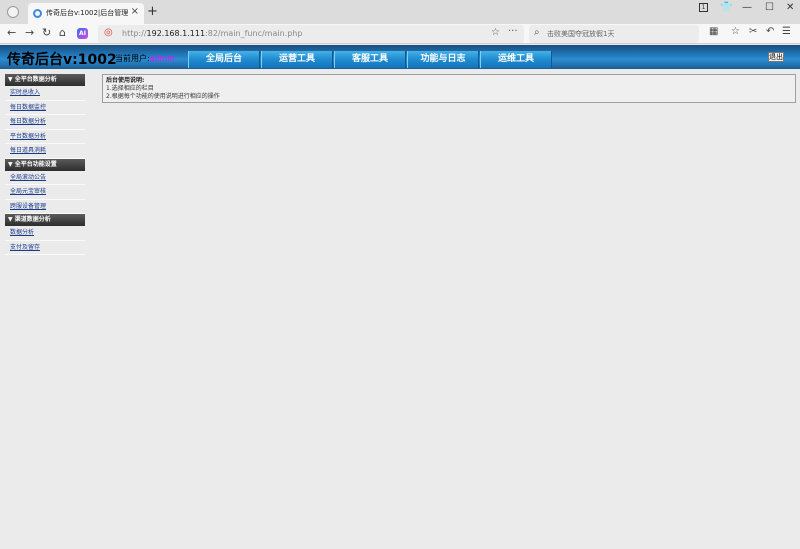  I want to click on logout-button: 退出, so click(776, 57).